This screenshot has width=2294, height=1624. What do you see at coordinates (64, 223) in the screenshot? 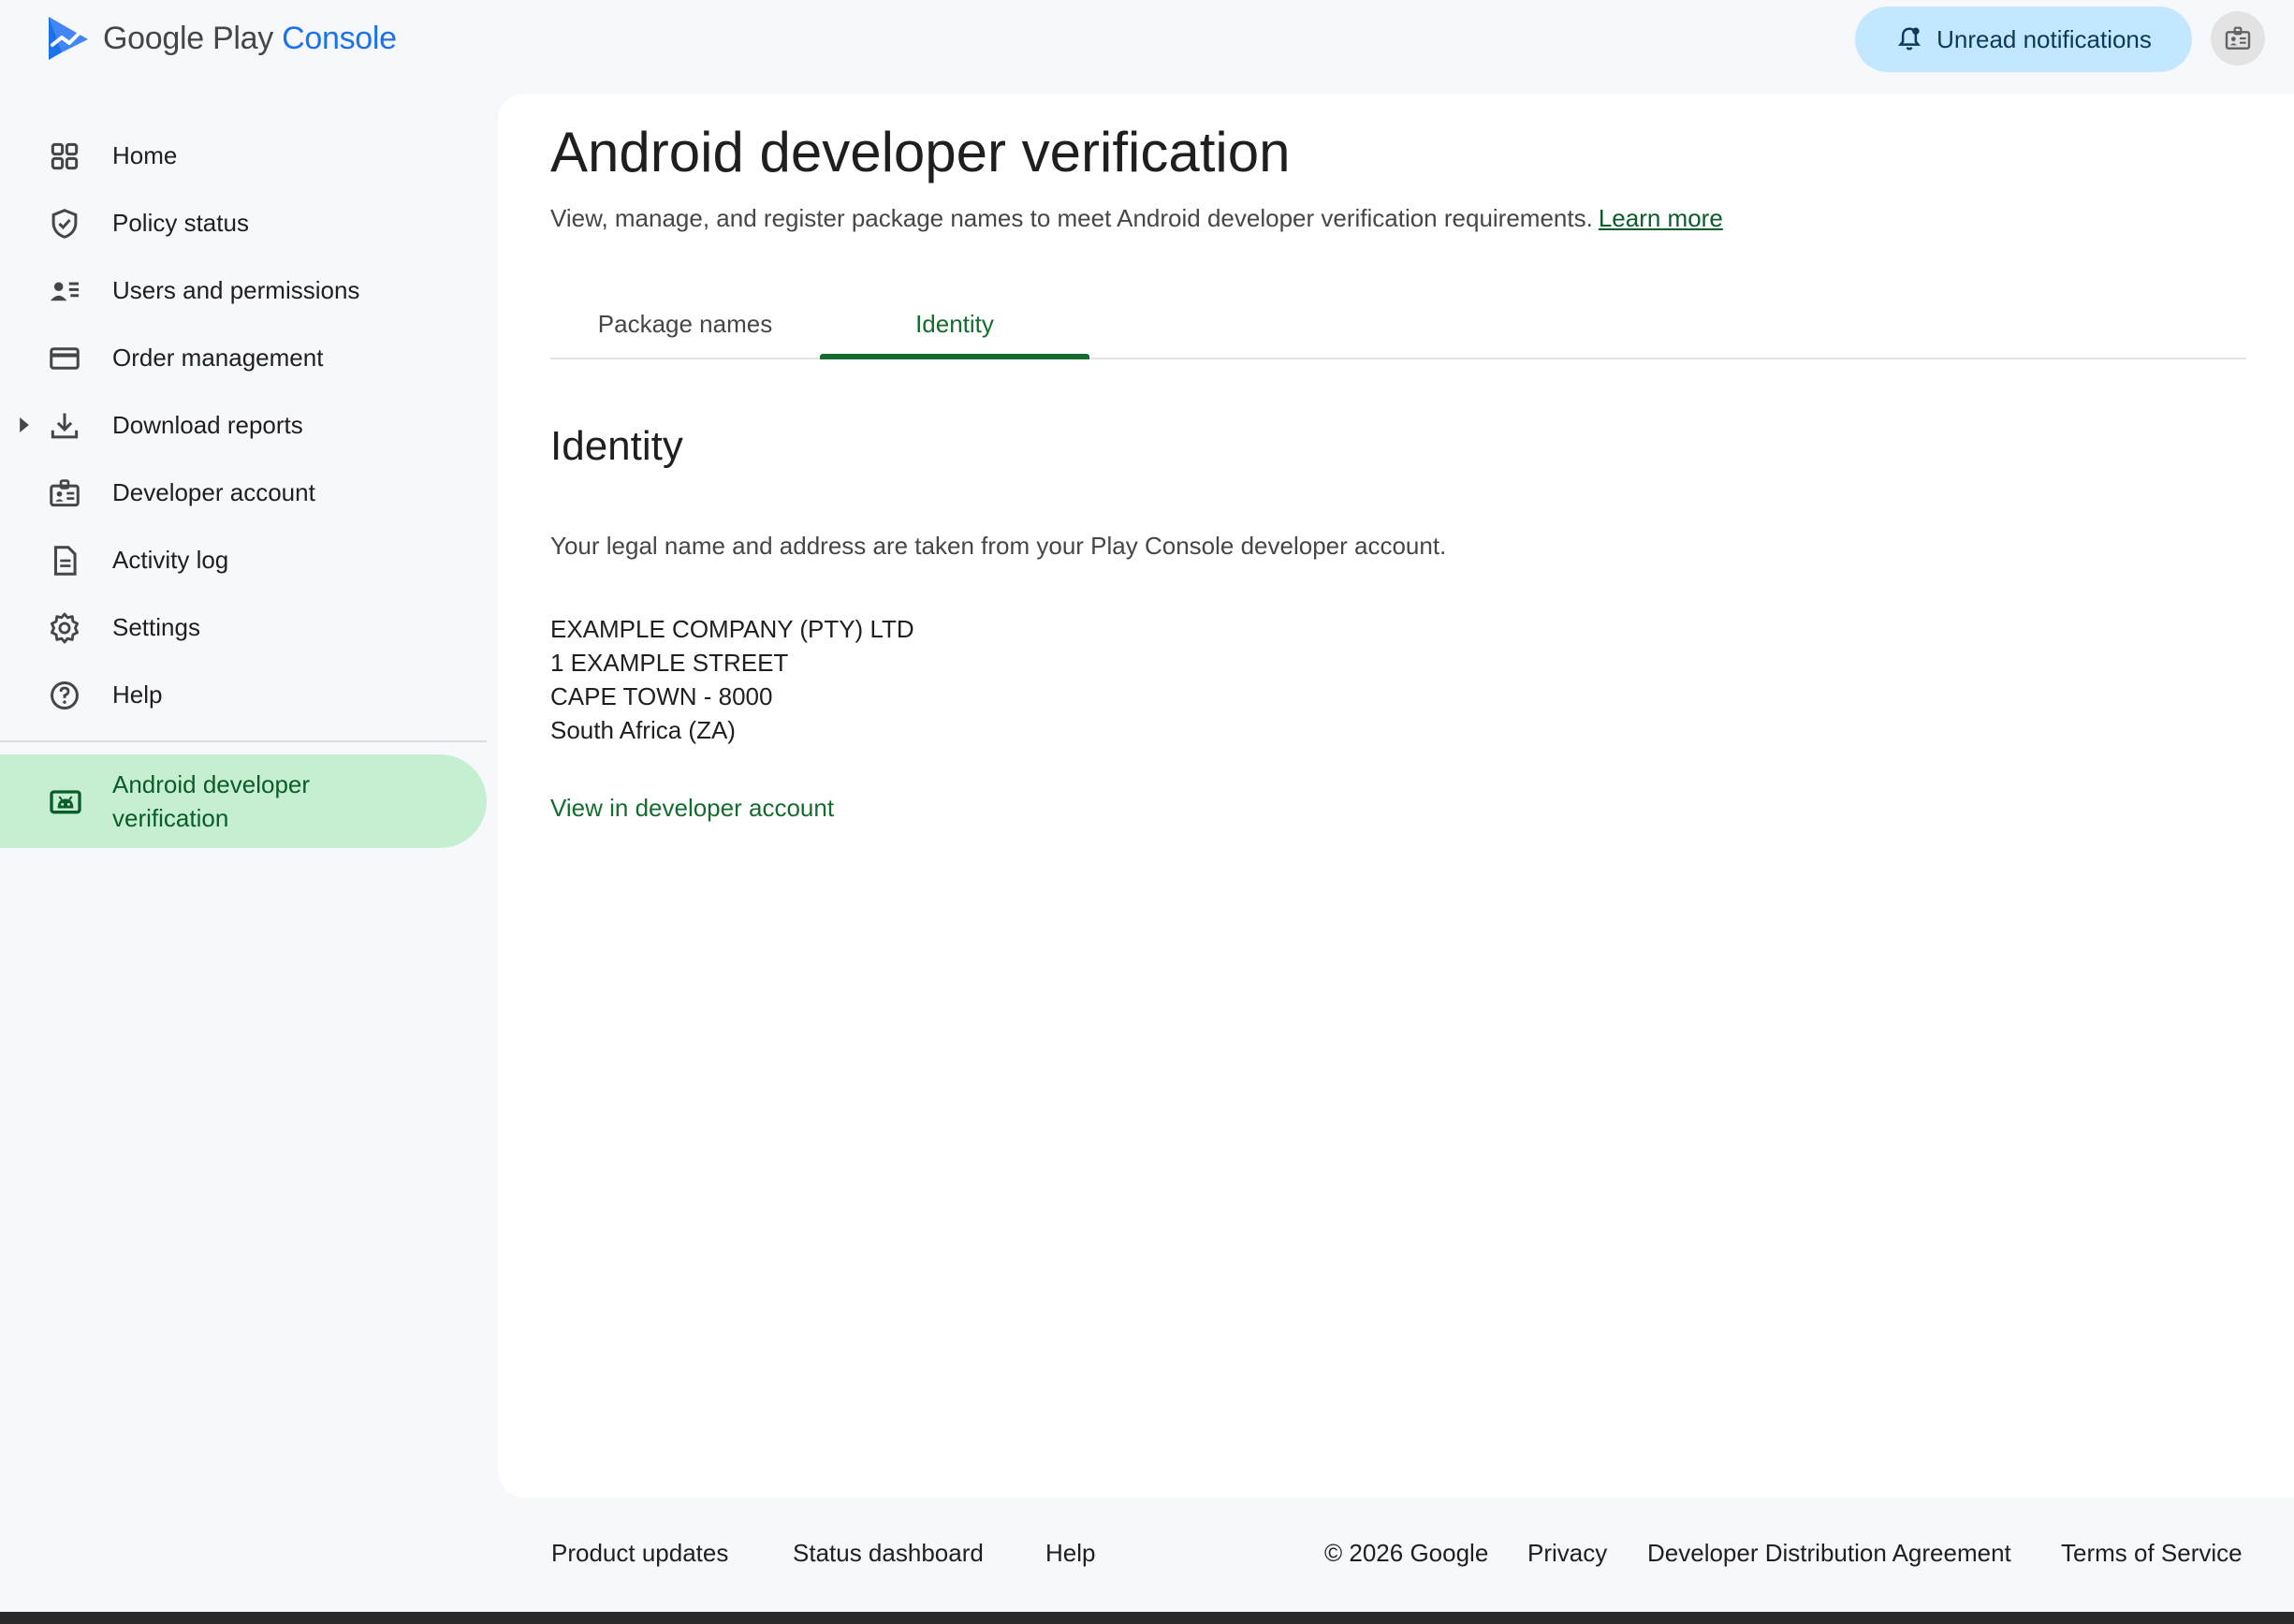
I see `shield-check-icon` at bounding box center [64, 223].